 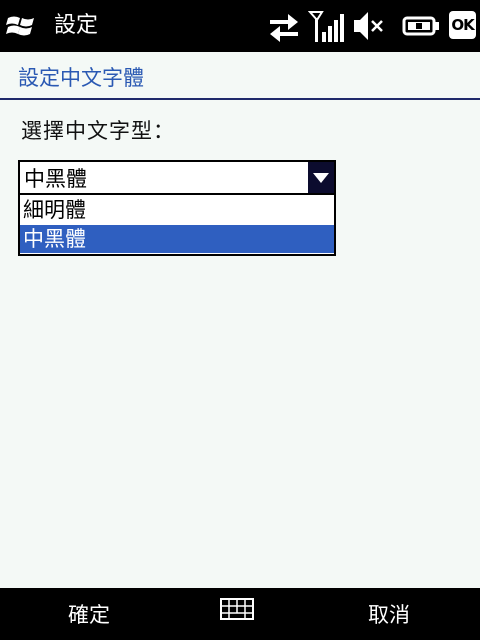 I want to click on app-title: 設定, so click(x=76, y=25).